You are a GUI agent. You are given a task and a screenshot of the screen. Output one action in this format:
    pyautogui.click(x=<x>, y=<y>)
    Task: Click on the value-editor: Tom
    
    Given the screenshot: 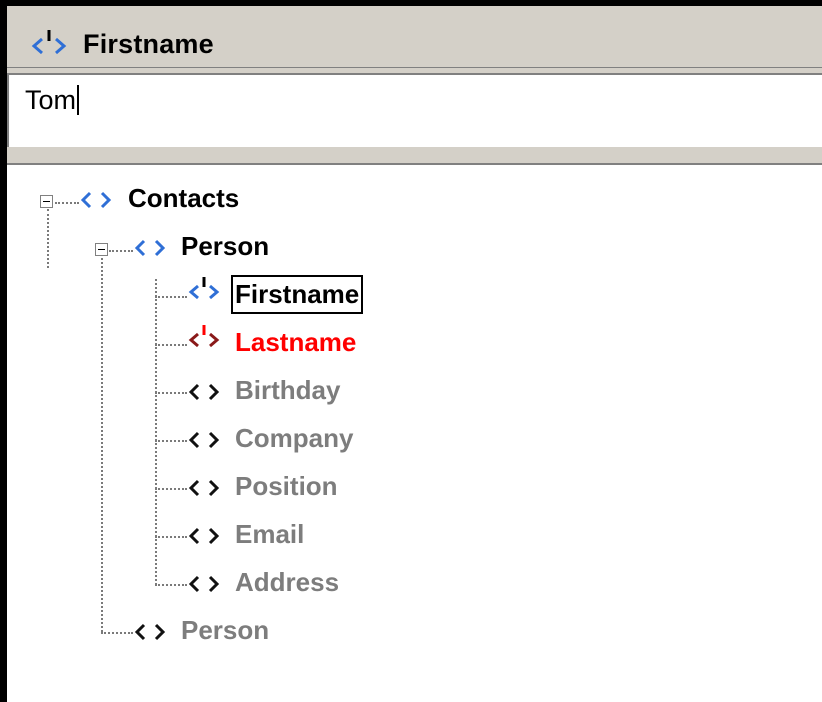 What is the action you would take?
    pyautogui.click(x=414, y=110)
    